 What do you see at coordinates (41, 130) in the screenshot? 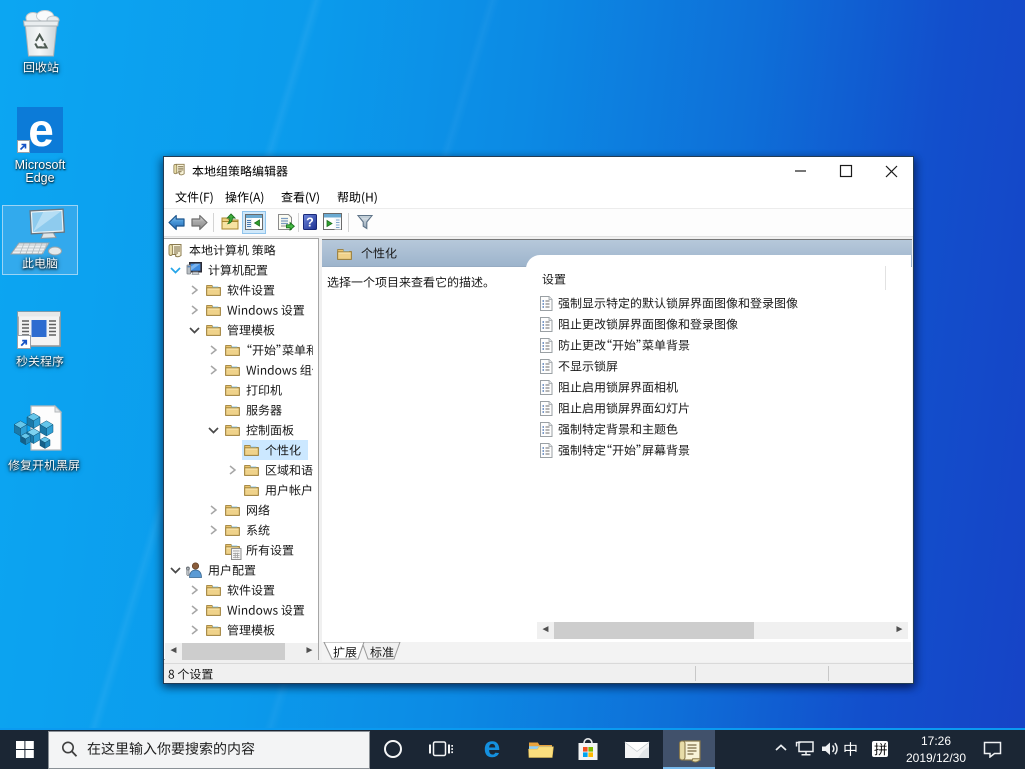
I see `svg-text: e` at bounding box center [41, 130].